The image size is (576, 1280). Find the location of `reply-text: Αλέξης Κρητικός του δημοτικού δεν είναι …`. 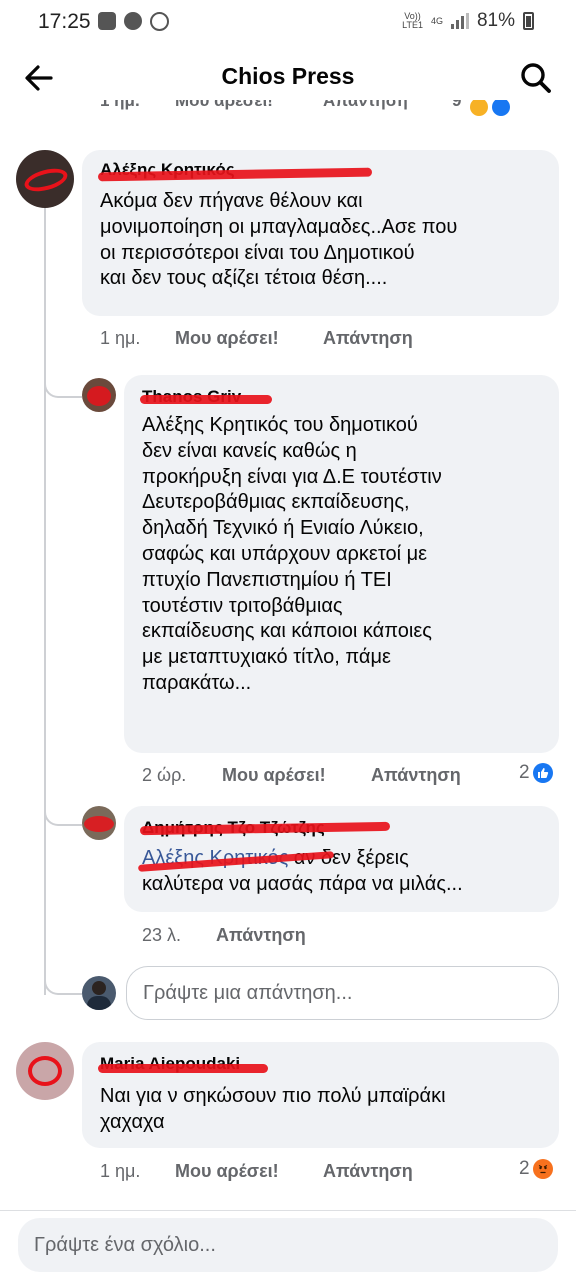

reply-text: Αλέξης Κρητικός του δημοτικού δεν είναι … is located at coordinates (292, 555).